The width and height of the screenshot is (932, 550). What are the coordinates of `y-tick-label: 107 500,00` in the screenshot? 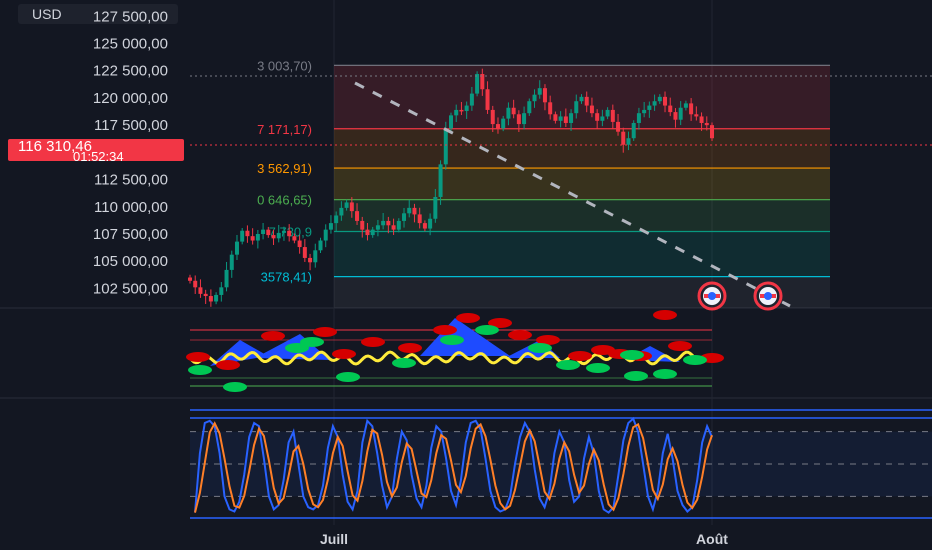 It's located at (130, 234).